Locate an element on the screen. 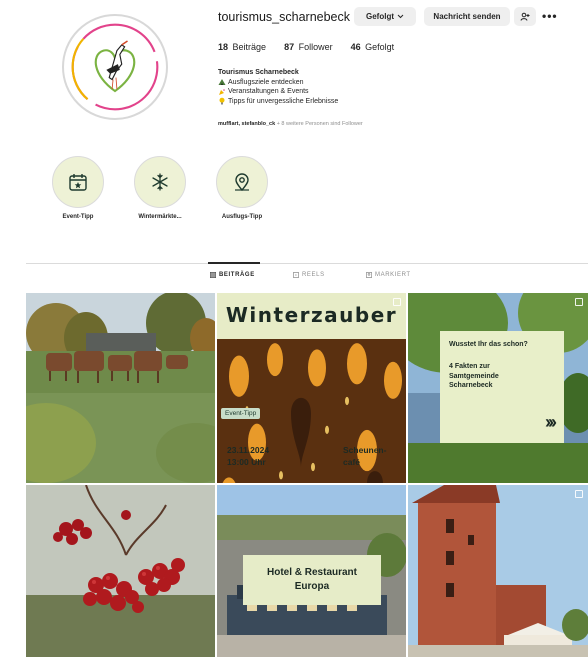 This screenshot has width=588, height=657. send-message-label: Nachricht senden is located at coordinates (467, 16).